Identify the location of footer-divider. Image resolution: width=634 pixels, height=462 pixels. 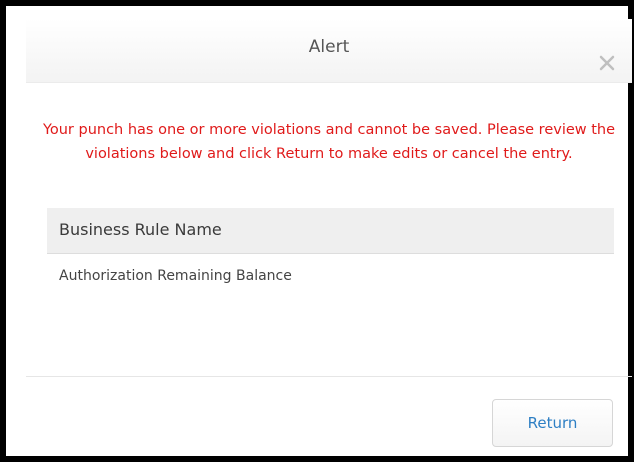
(329, 376).